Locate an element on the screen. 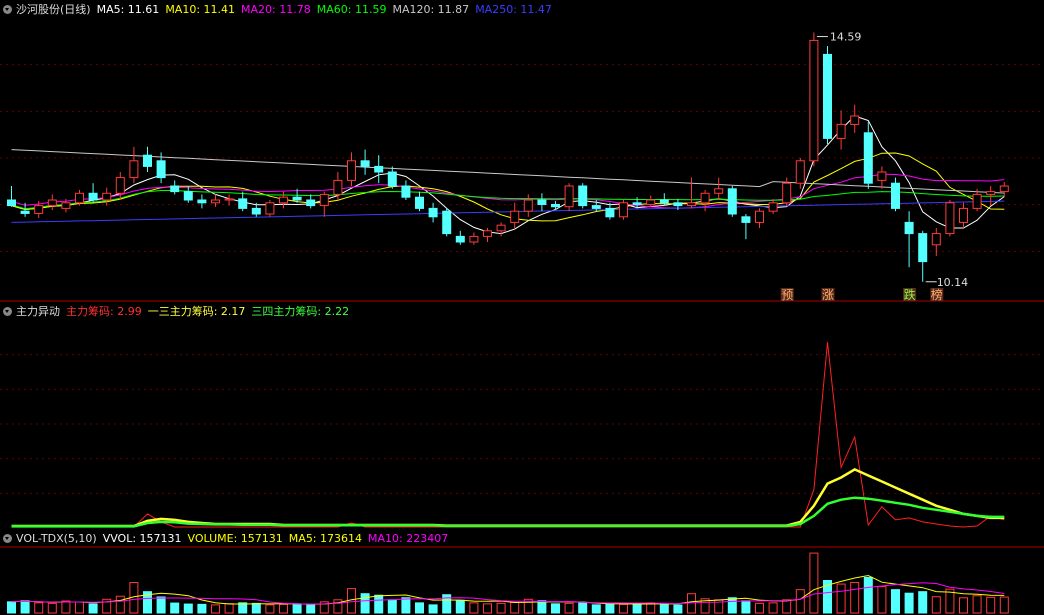 The image size is (1044, 615). volume-label: VVOL: 157131 is located at coordinates (142, 538).